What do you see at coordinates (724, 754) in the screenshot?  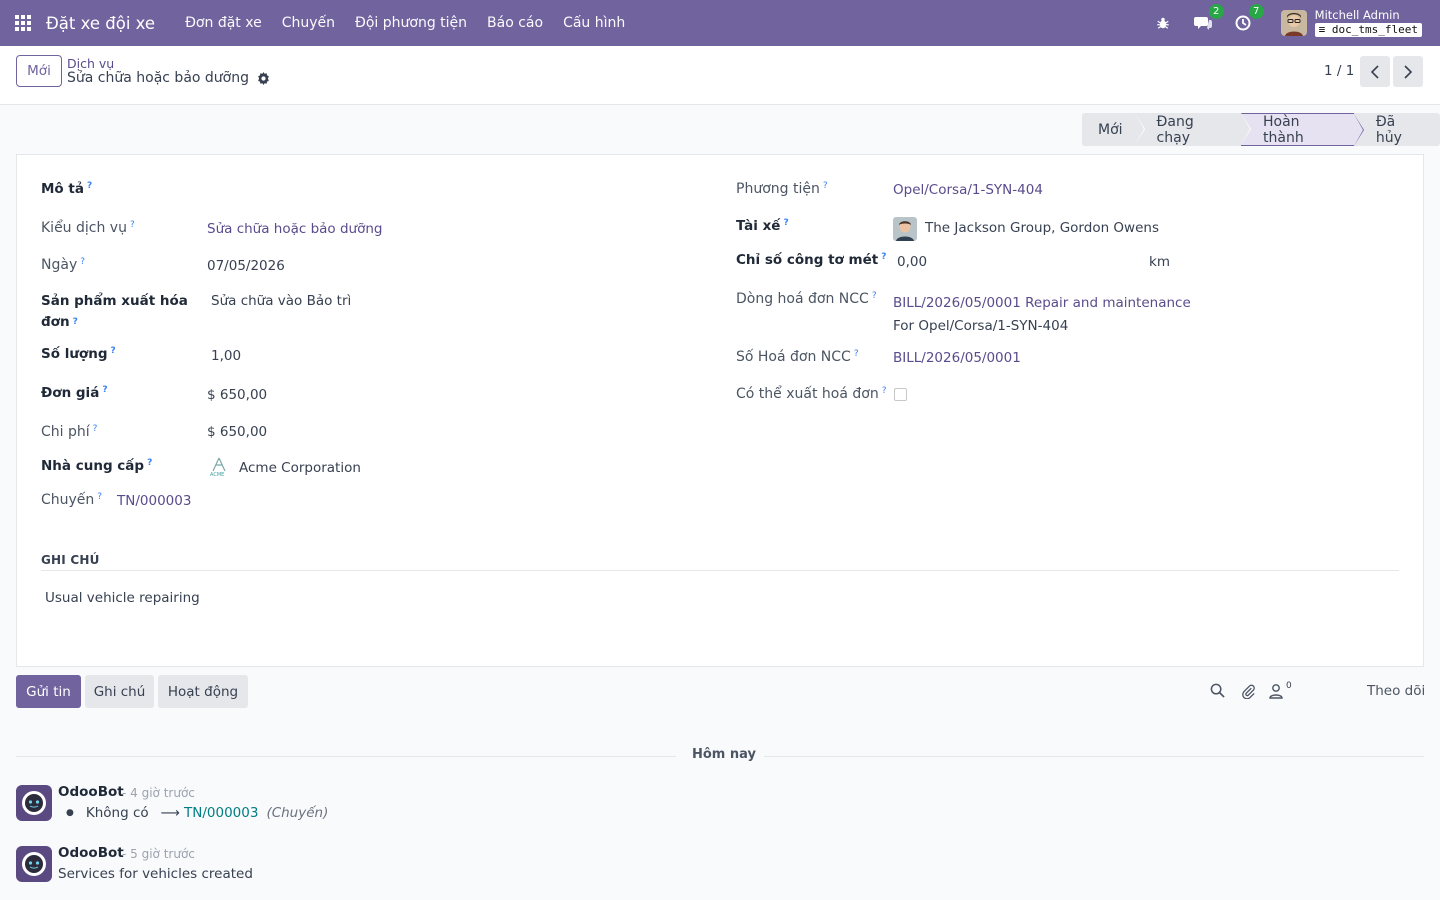 I see `day-separator: Hôm nay` at bounding box center [724, 754].